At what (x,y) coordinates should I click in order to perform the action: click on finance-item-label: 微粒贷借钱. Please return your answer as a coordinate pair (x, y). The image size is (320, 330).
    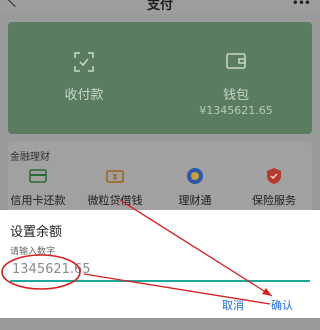
    Looking at the image, I should click on (115, 200).